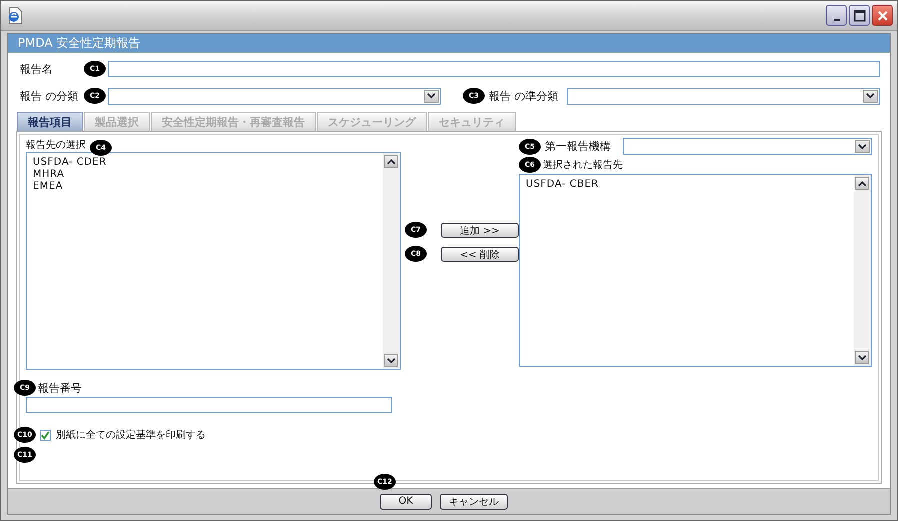  I want to click on maximize-button, so click(859, 15).